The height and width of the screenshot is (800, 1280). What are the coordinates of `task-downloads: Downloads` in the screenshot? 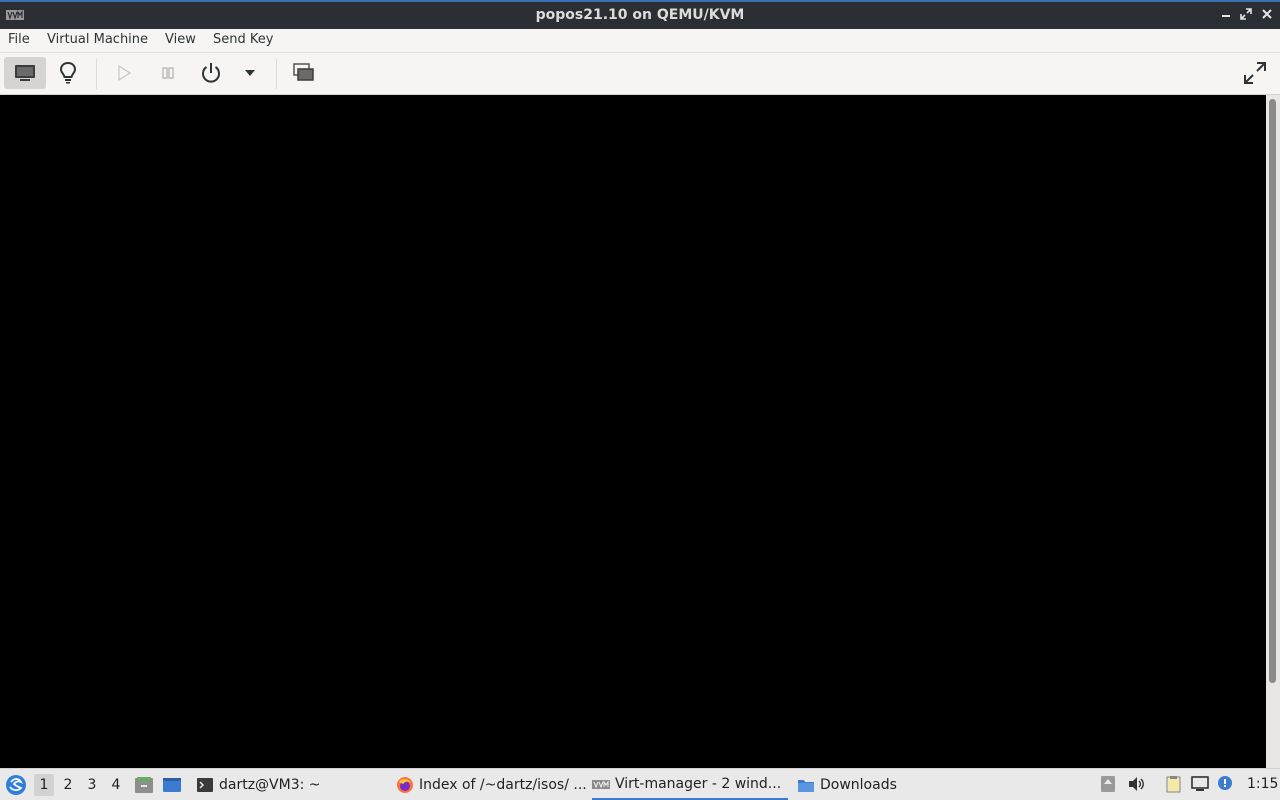 It's located at (847, 784).